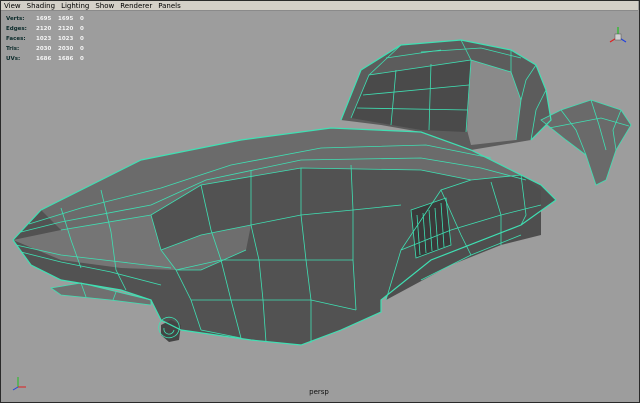 Image resolution: width=640 pixels, height=403 pixels. Describe the element at coordinates (54, 59) in the screenshot. I see `hud-row-uvs: UVs: 1686 1686 0` at that location.